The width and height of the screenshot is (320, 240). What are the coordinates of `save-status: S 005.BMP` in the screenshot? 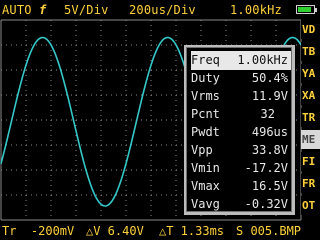 It's located at (269, 231).